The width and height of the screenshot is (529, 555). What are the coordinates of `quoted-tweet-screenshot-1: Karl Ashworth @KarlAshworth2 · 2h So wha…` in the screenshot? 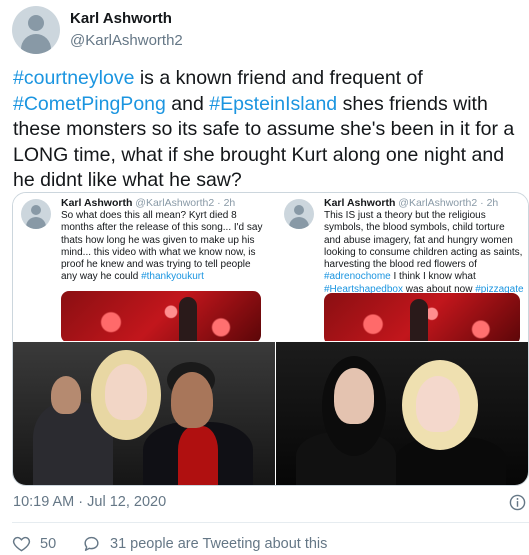 It's located at (144, 267).